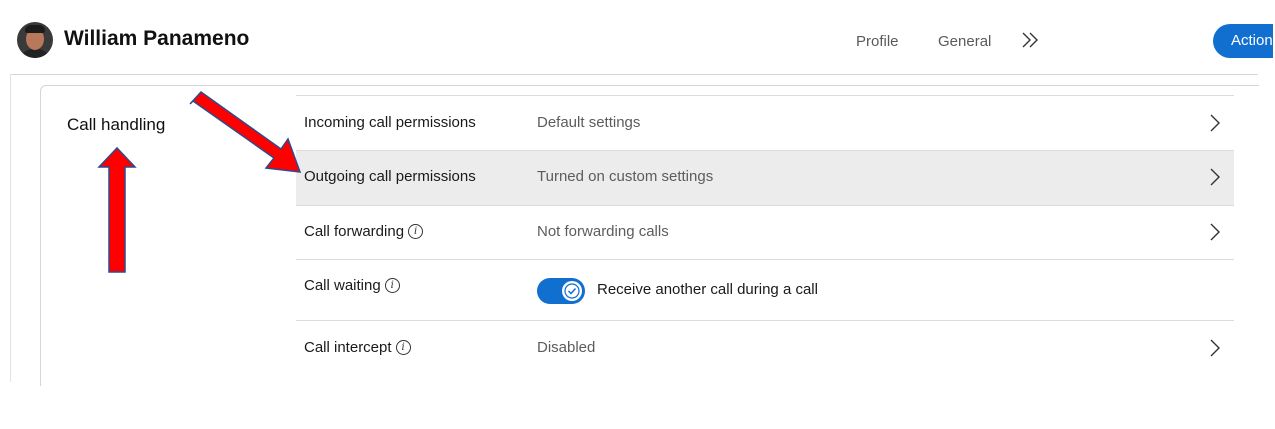  I want to click on checkmark-icon, so click(572, 291).